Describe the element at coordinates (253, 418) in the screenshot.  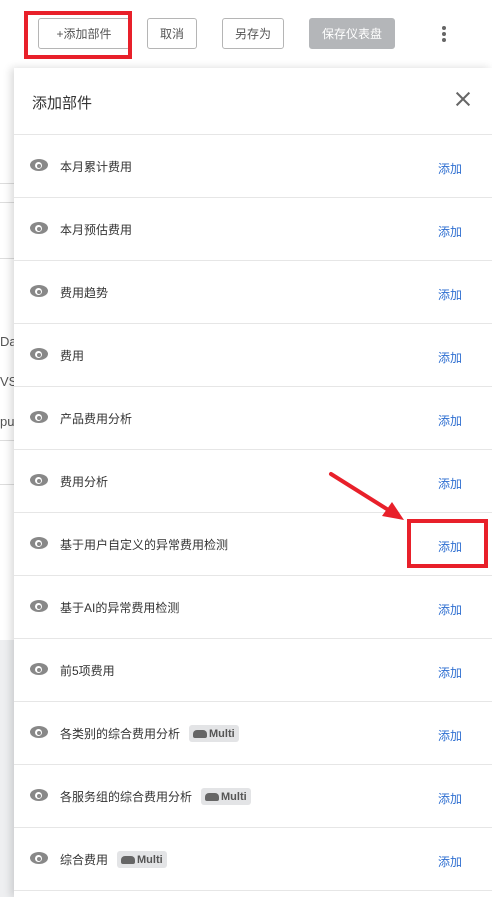
I see `widget-list-item: 产品费用分析 添加` at that location.